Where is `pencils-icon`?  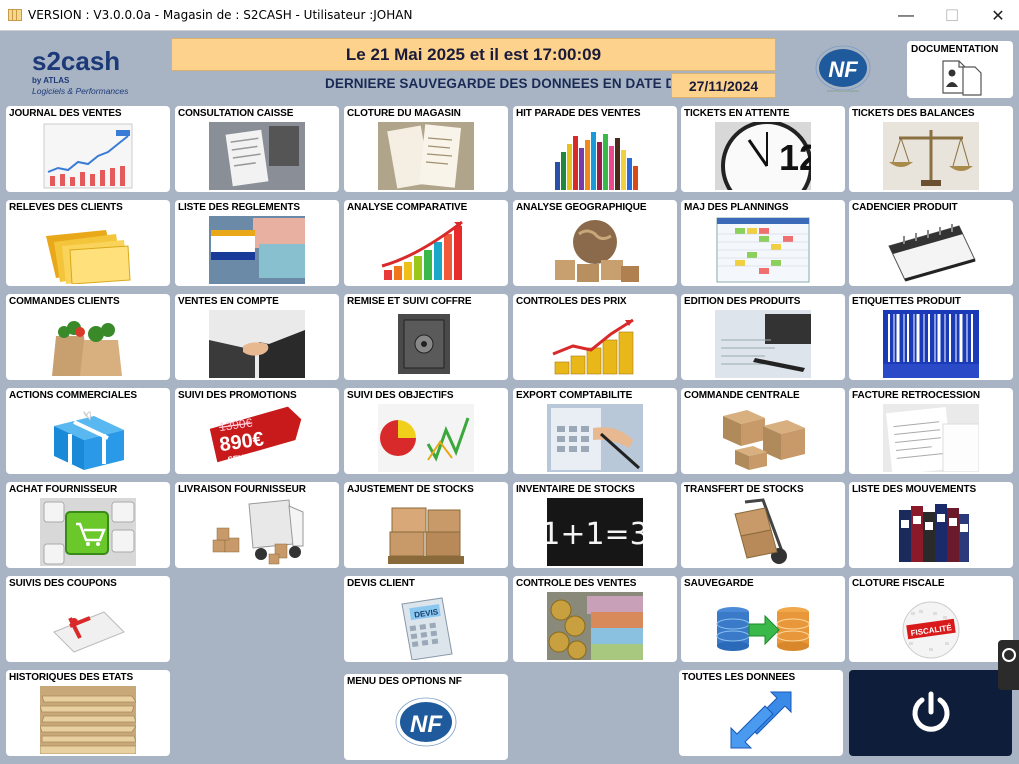 pencils-icon is located at coordinates (596, 161).